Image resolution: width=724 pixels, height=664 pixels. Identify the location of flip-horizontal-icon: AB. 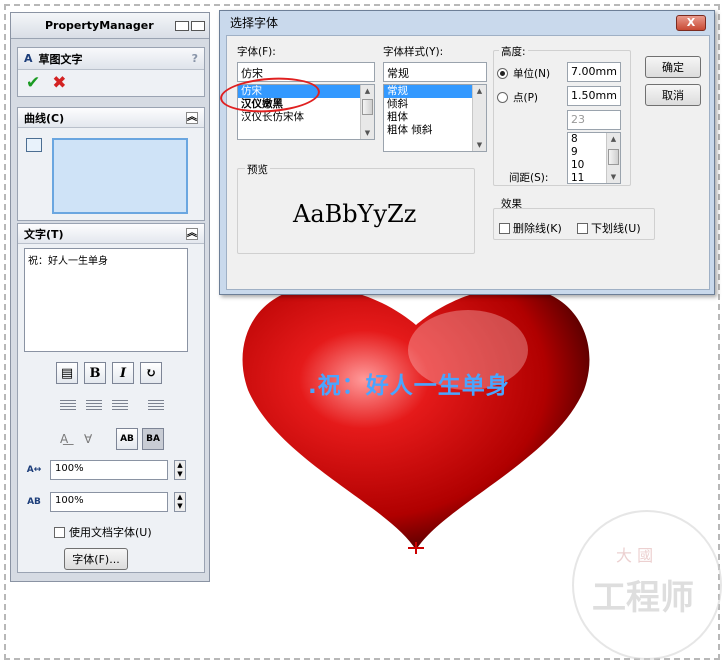
(127, 439).